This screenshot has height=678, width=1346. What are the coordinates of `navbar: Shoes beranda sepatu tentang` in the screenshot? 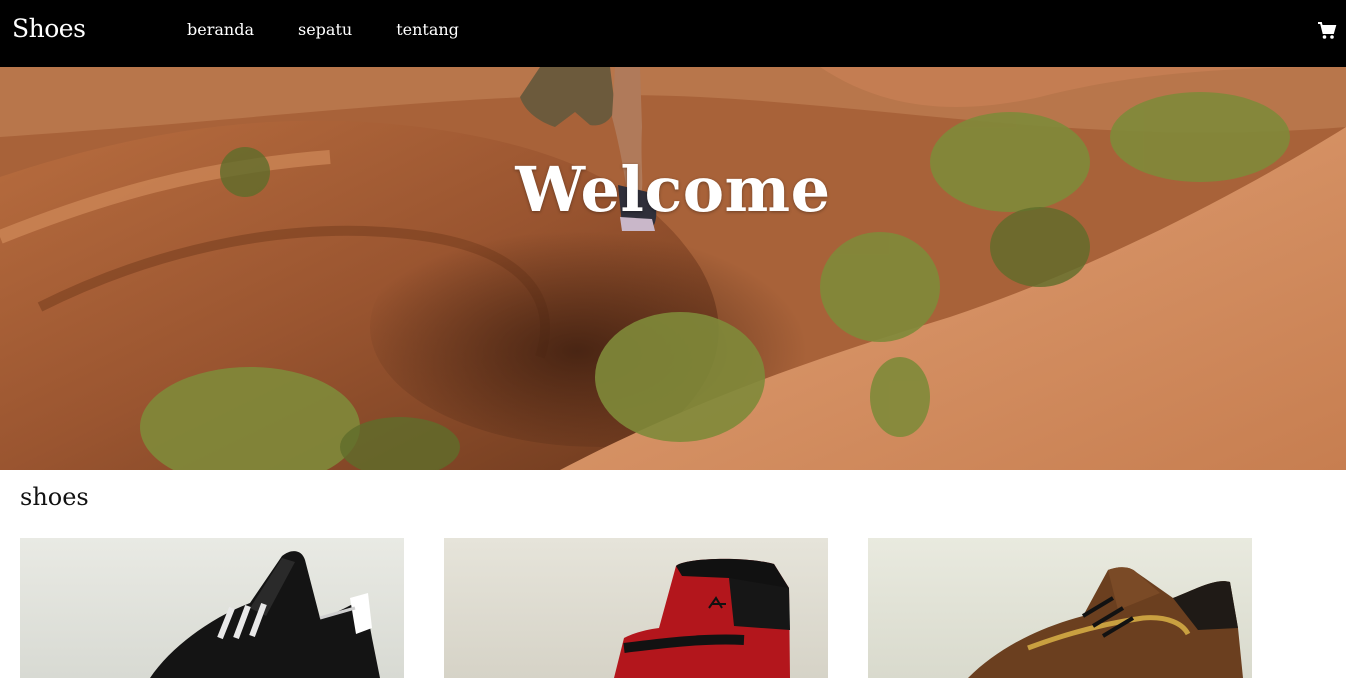 It's located at (673, 33).